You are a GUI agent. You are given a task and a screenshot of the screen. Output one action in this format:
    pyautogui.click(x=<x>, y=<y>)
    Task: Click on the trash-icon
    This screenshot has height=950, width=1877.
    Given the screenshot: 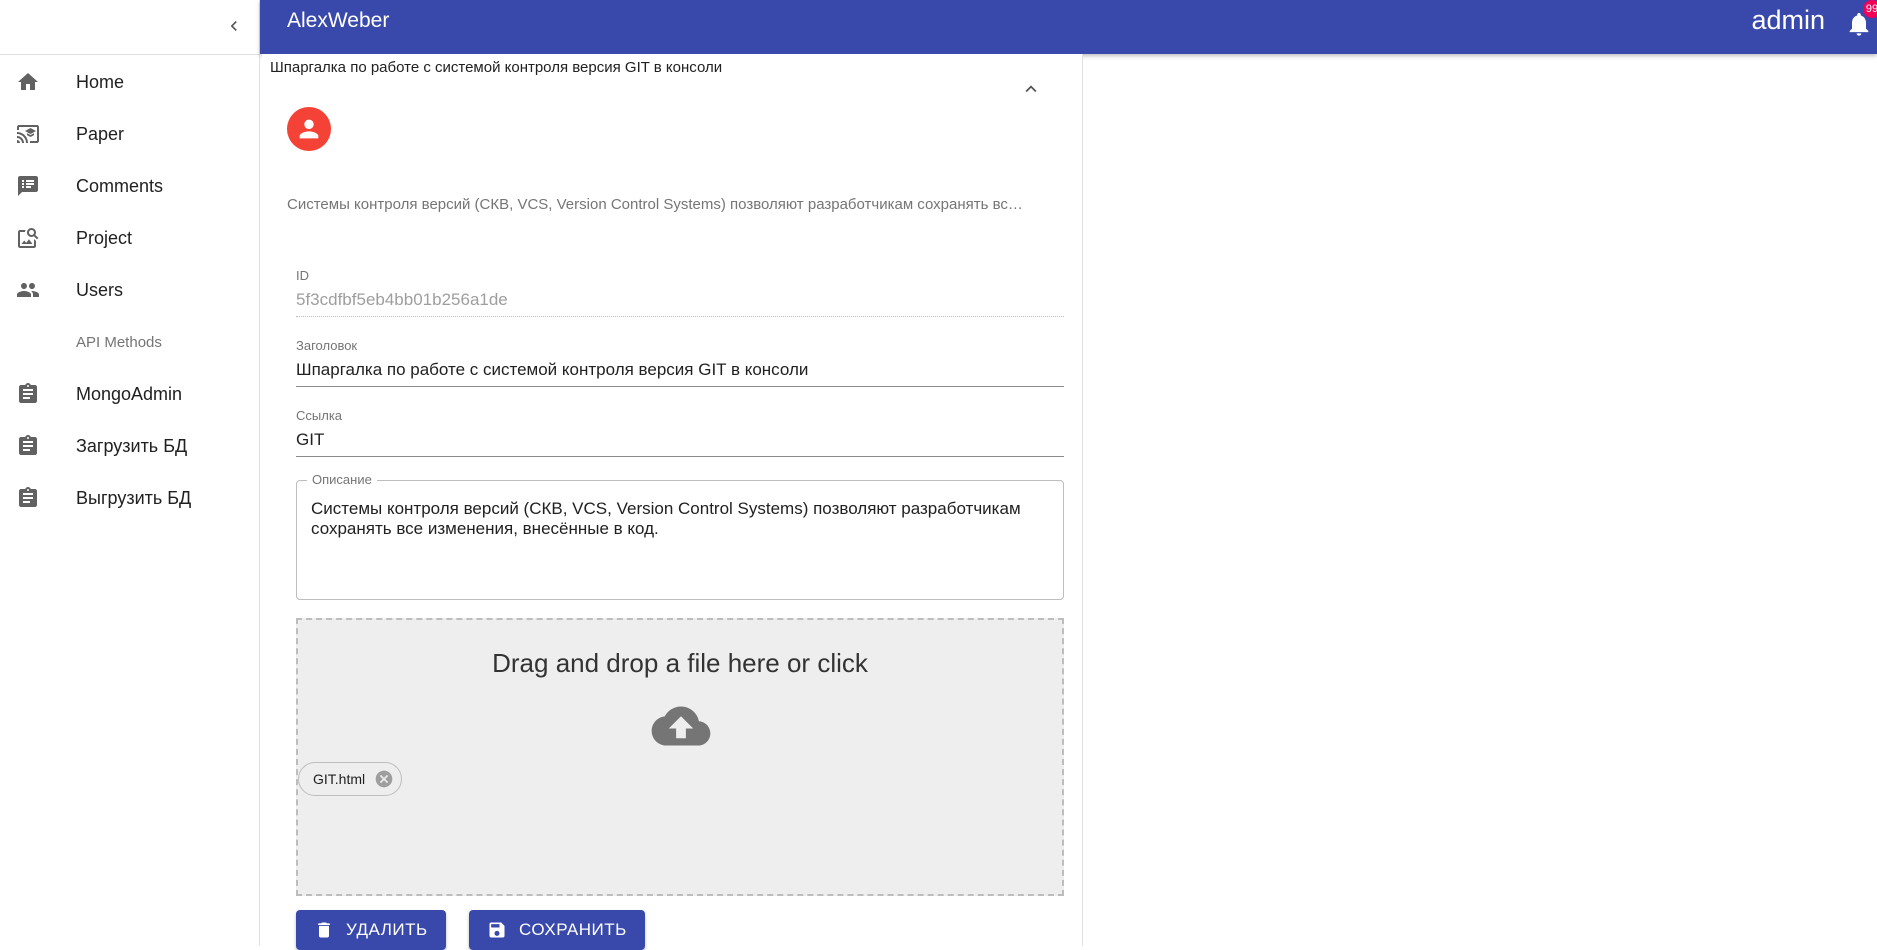 What is the action you would take?
    pyautogui.click(x=324, y=930)
    